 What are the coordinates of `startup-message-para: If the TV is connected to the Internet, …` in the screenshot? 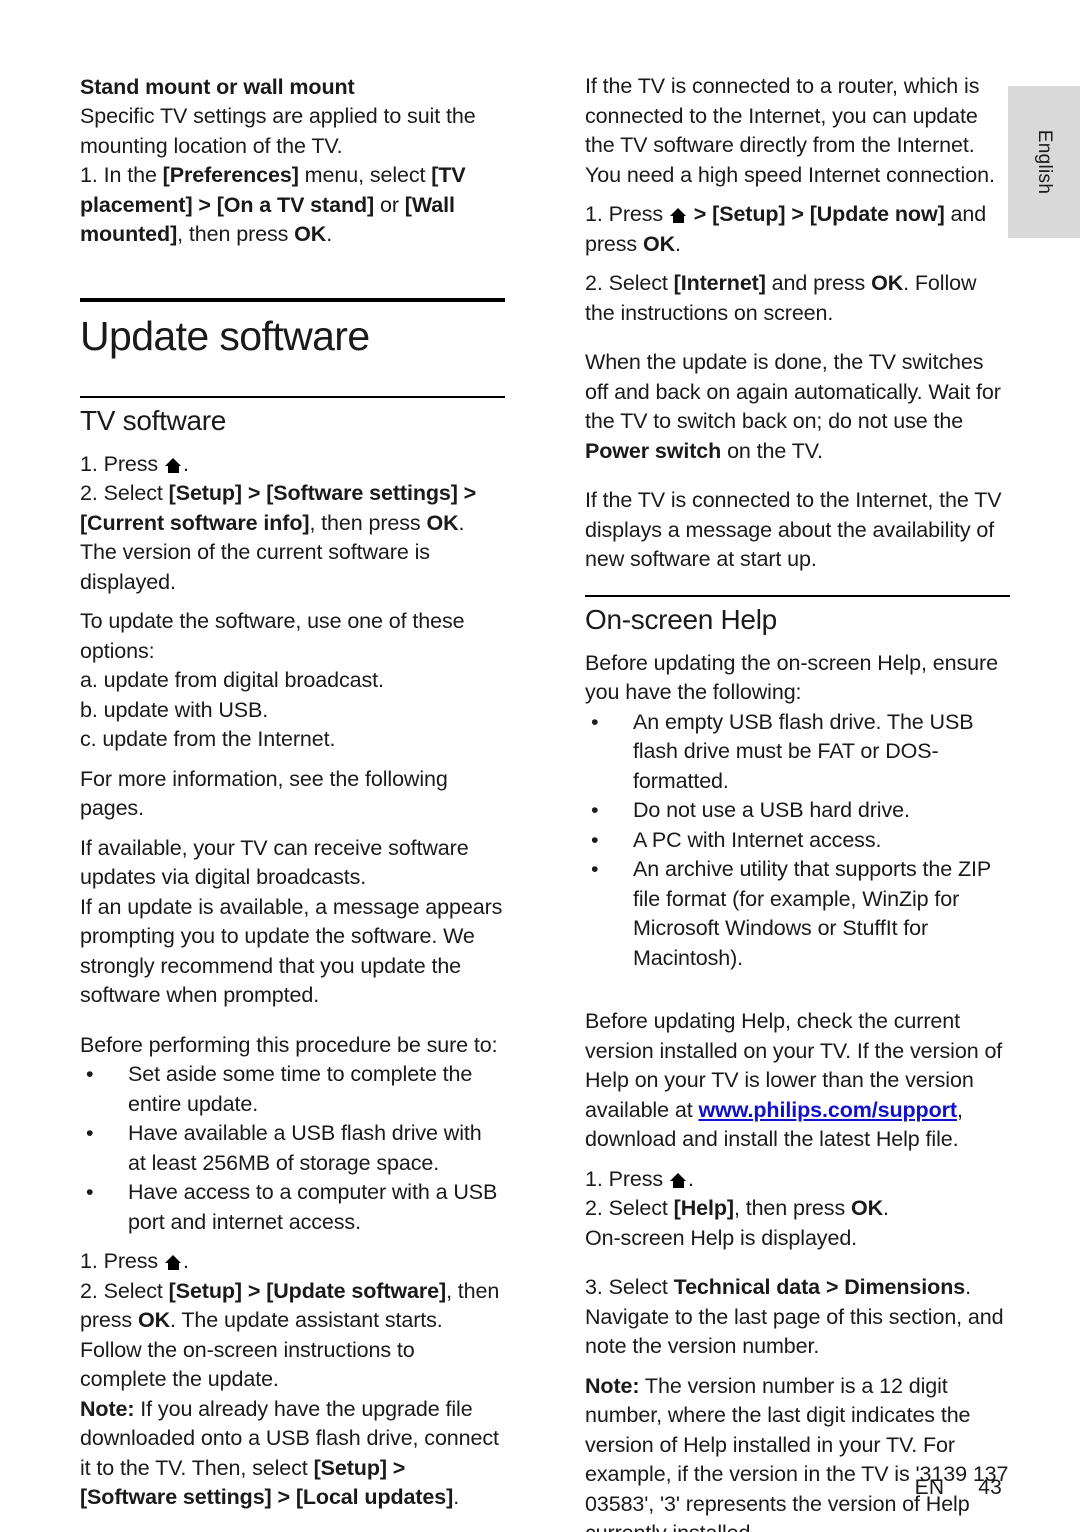 It's located at (793, 529).